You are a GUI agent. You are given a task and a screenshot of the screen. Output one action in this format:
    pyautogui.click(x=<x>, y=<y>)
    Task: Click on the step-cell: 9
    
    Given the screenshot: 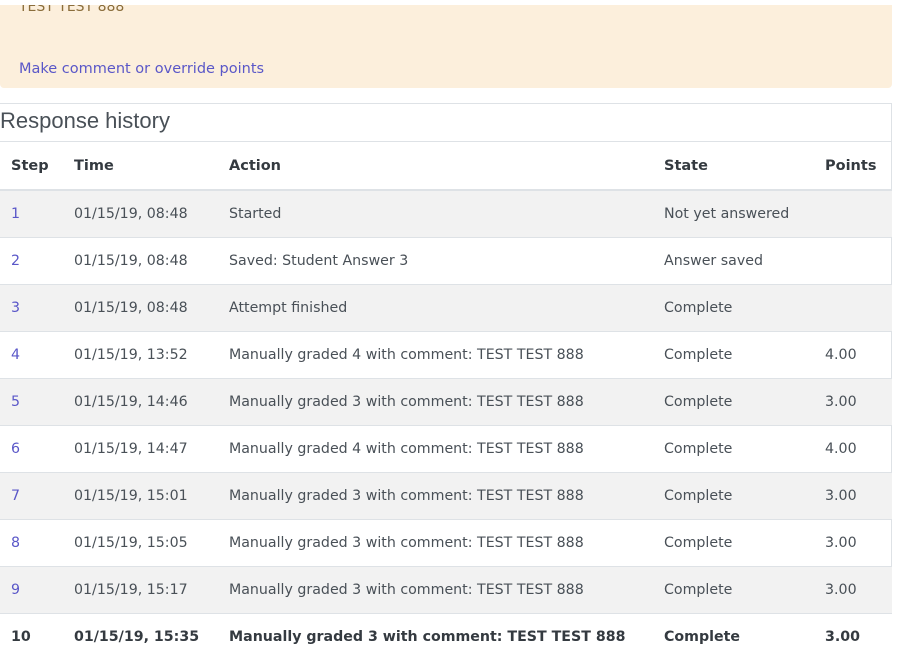 What is the action you would take?
    pyautogui.click(x=37, y=590)
    